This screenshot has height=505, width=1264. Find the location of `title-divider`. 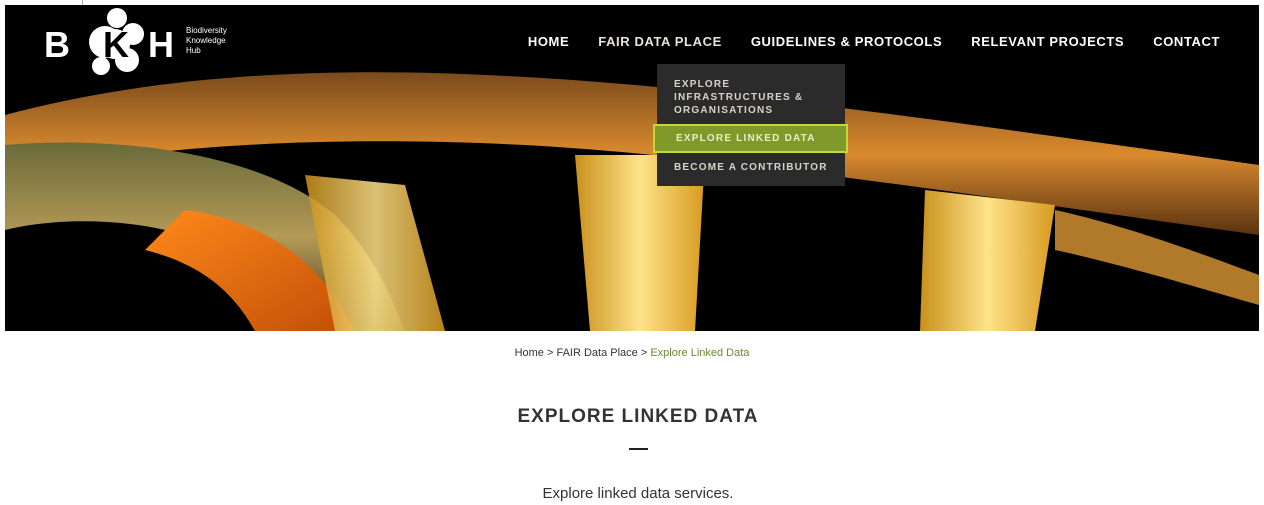

title-divider is located at coordinates (638, 449).